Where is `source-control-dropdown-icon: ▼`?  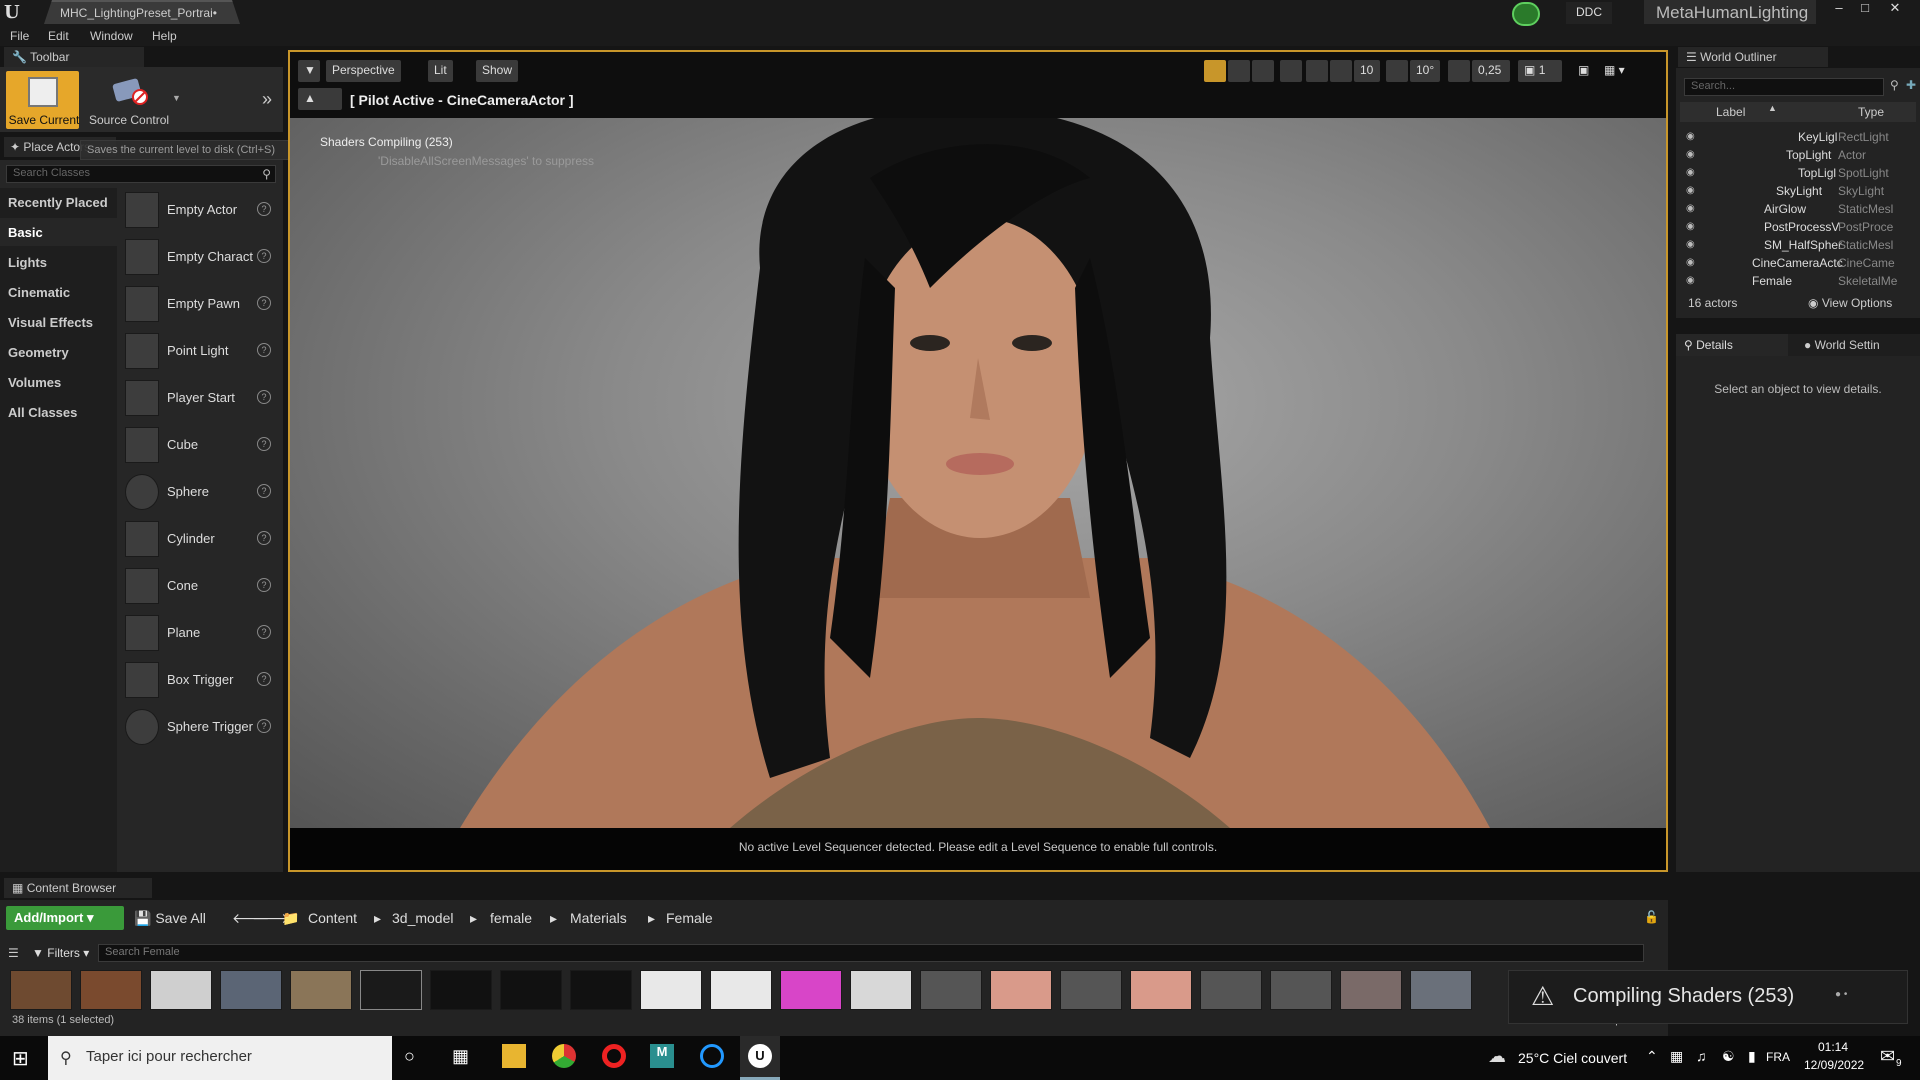 source-control-dropdown-icon: ▼ is located at coordinates (176, 98).